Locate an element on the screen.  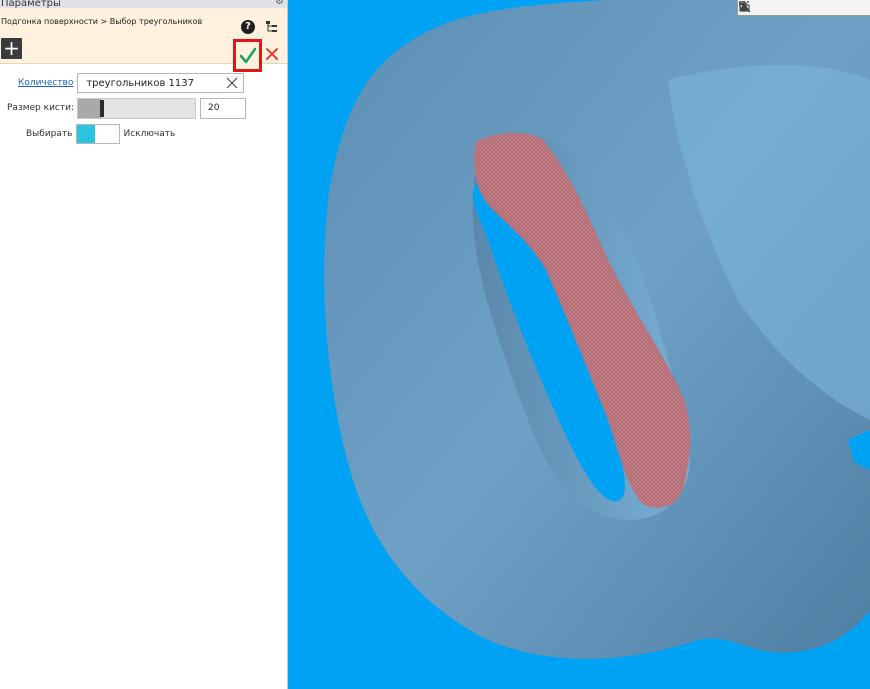
view-frame-icon is located at coordinates (754, 8).